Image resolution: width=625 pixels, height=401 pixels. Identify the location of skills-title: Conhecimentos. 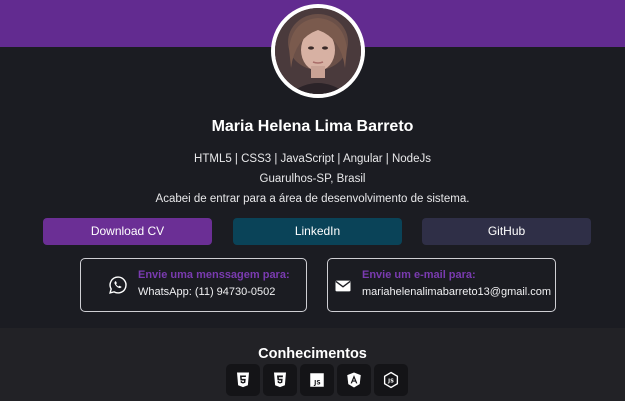
(312, 354).